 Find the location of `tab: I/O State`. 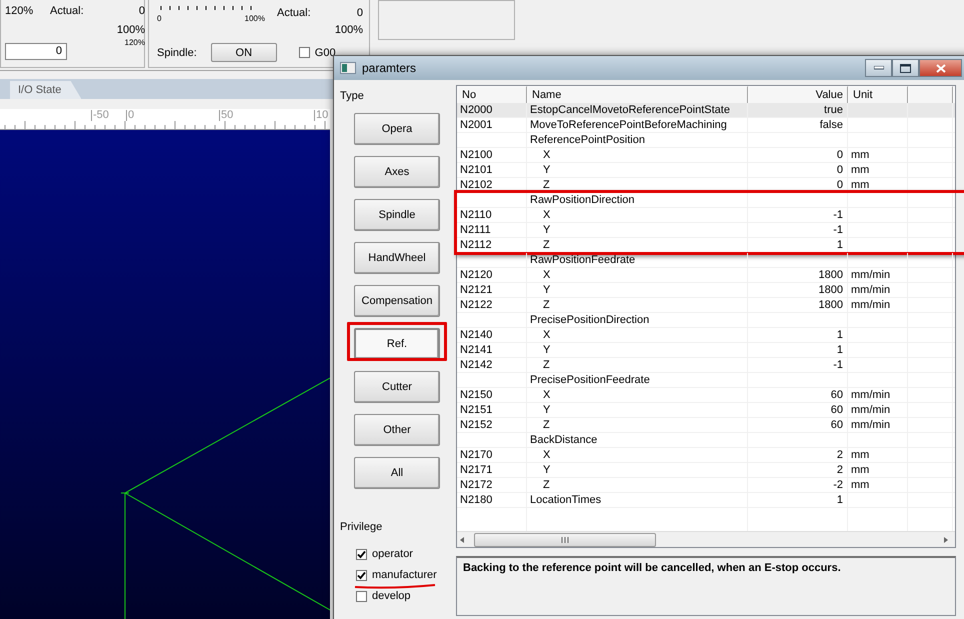

tab: I/O State is located at coordinates (46, 90).